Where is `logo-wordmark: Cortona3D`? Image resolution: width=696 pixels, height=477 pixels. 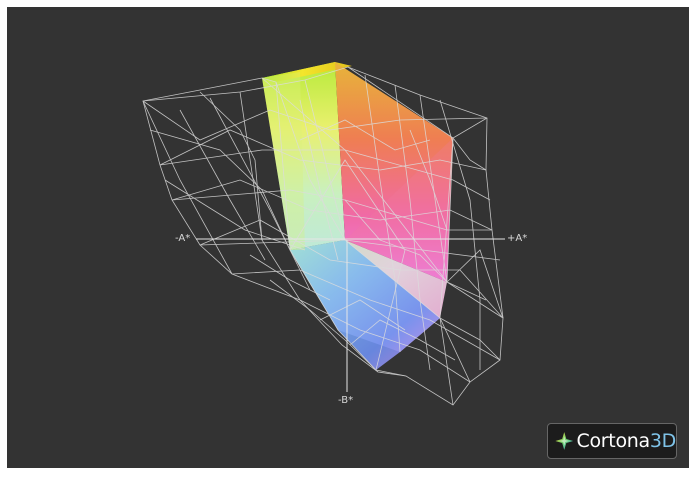 logo-wordmark: Cortona3D is located at coordinates (627, 441).